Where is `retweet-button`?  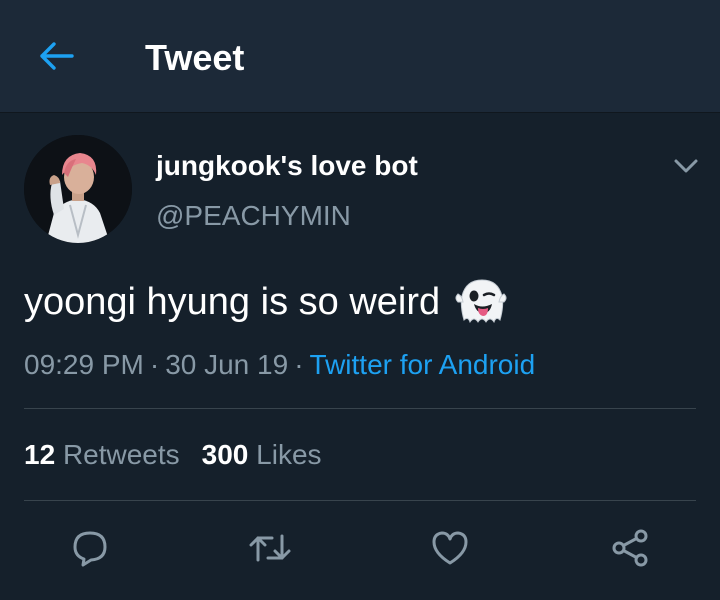
retweet-button is located at coordinates (270, 548).